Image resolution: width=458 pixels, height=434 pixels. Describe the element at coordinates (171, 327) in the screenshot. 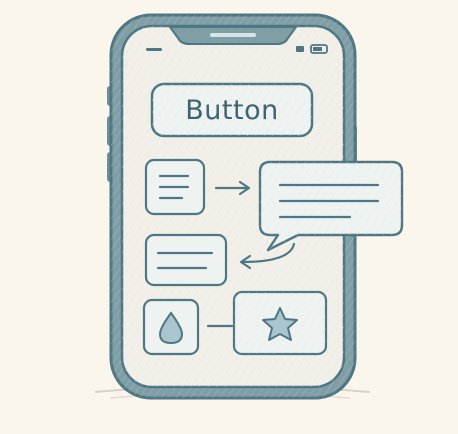

I see `drop-card` at that location.